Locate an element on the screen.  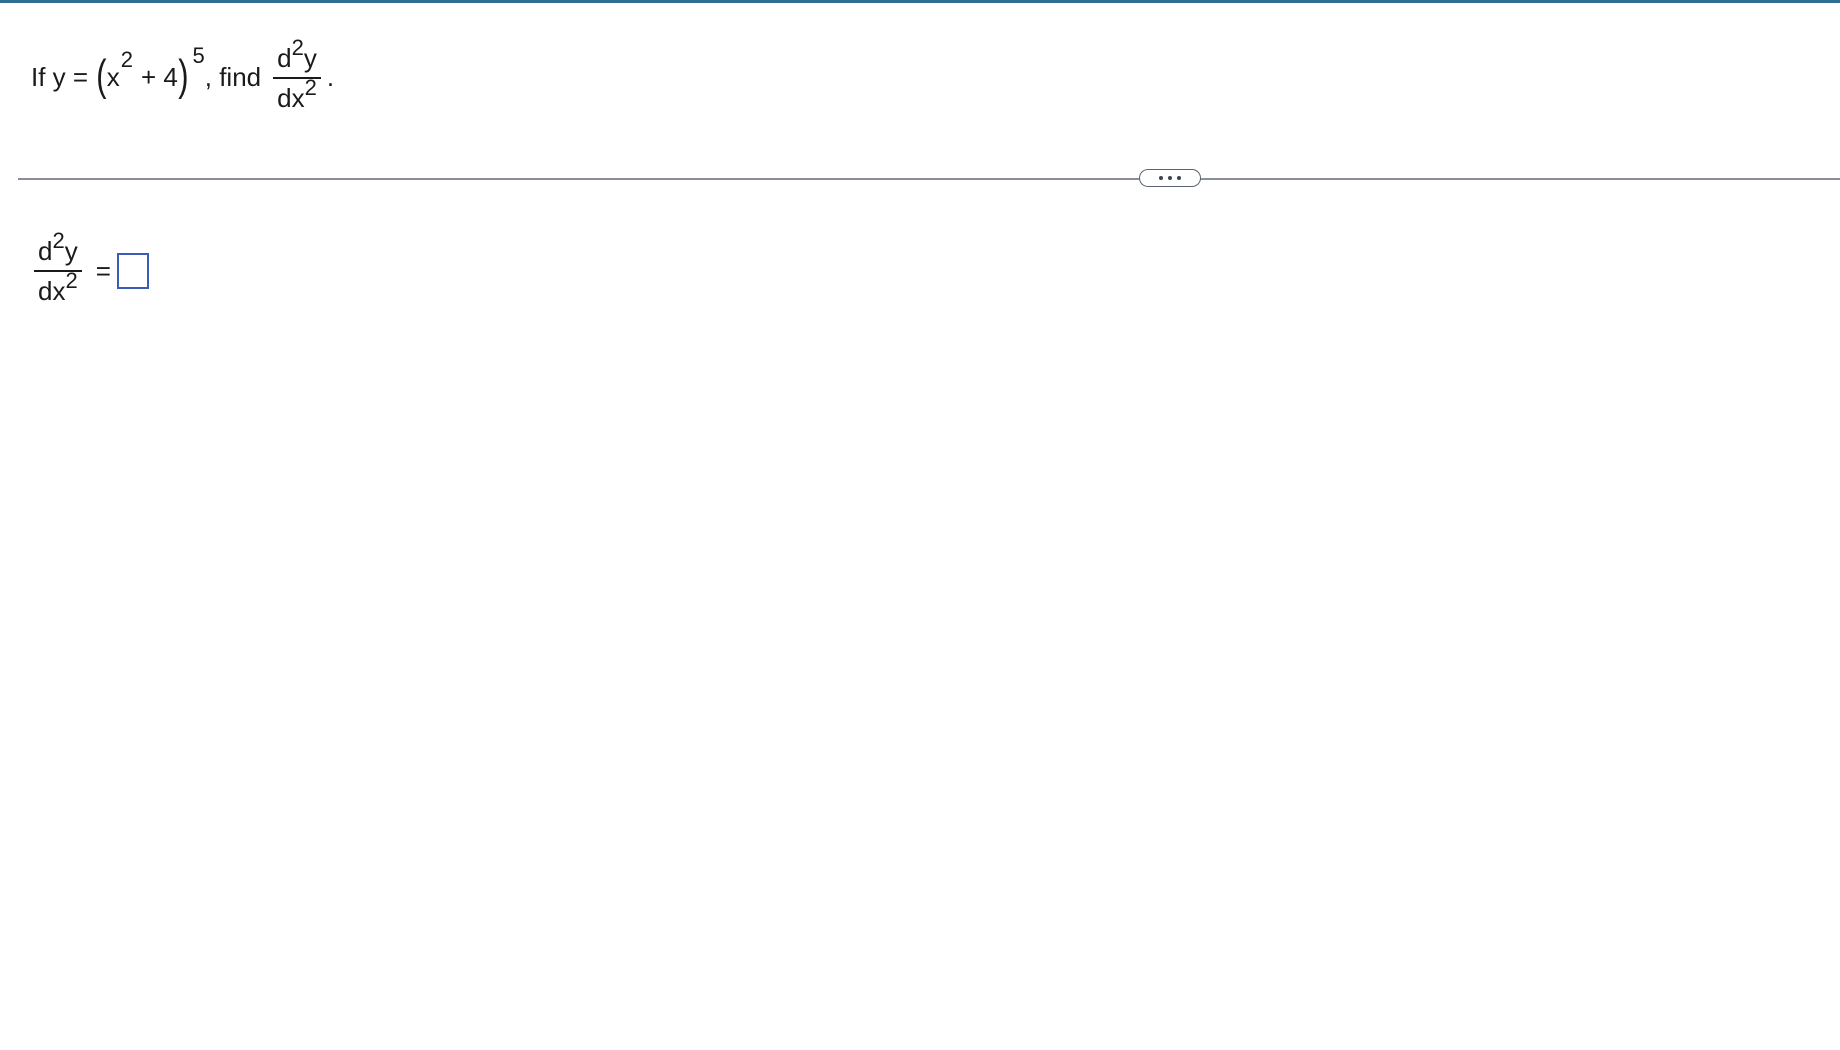
answer-lhs-fraction: d2y dx2 is located at coordinates (58, 268).